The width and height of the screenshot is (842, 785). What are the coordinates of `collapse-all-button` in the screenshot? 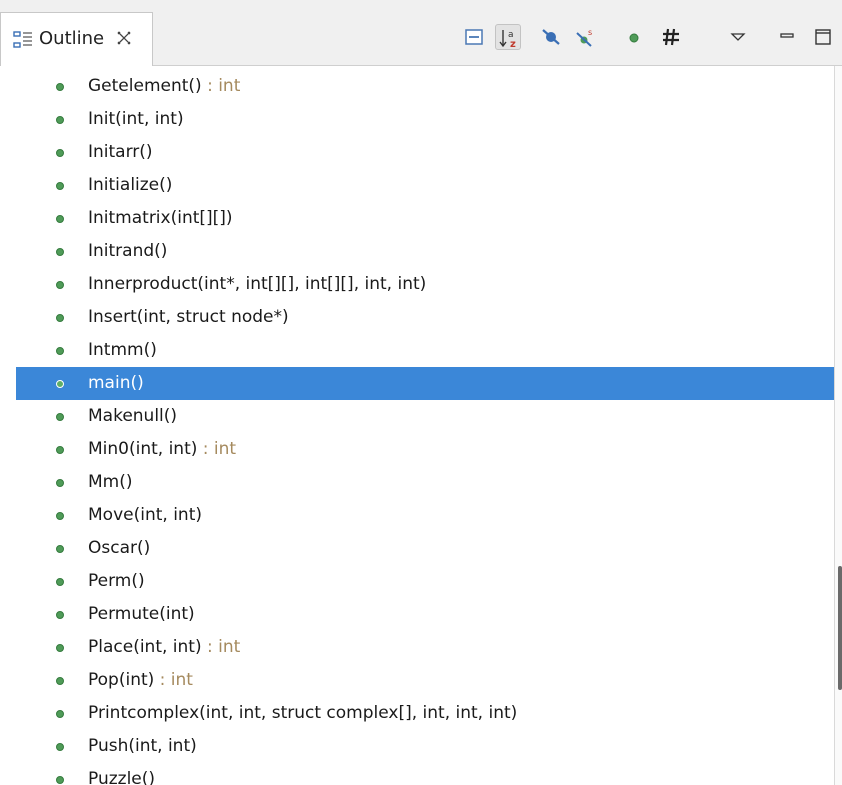 It's located at (474, 37).